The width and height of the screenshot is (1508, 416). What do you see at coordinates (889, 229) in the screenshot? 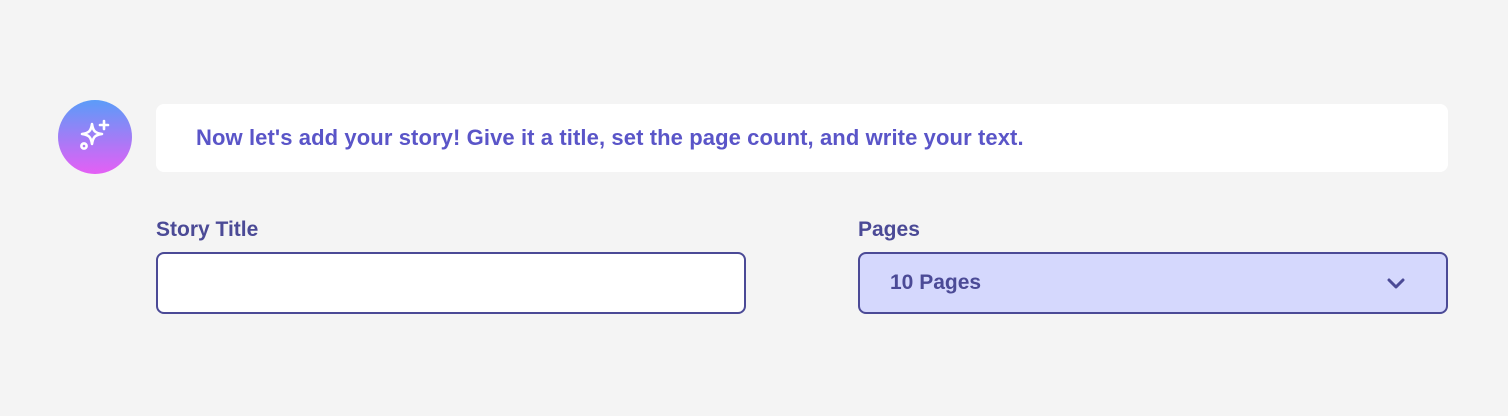
I see `pages-label: Pages` at bounding box center [889, 229].